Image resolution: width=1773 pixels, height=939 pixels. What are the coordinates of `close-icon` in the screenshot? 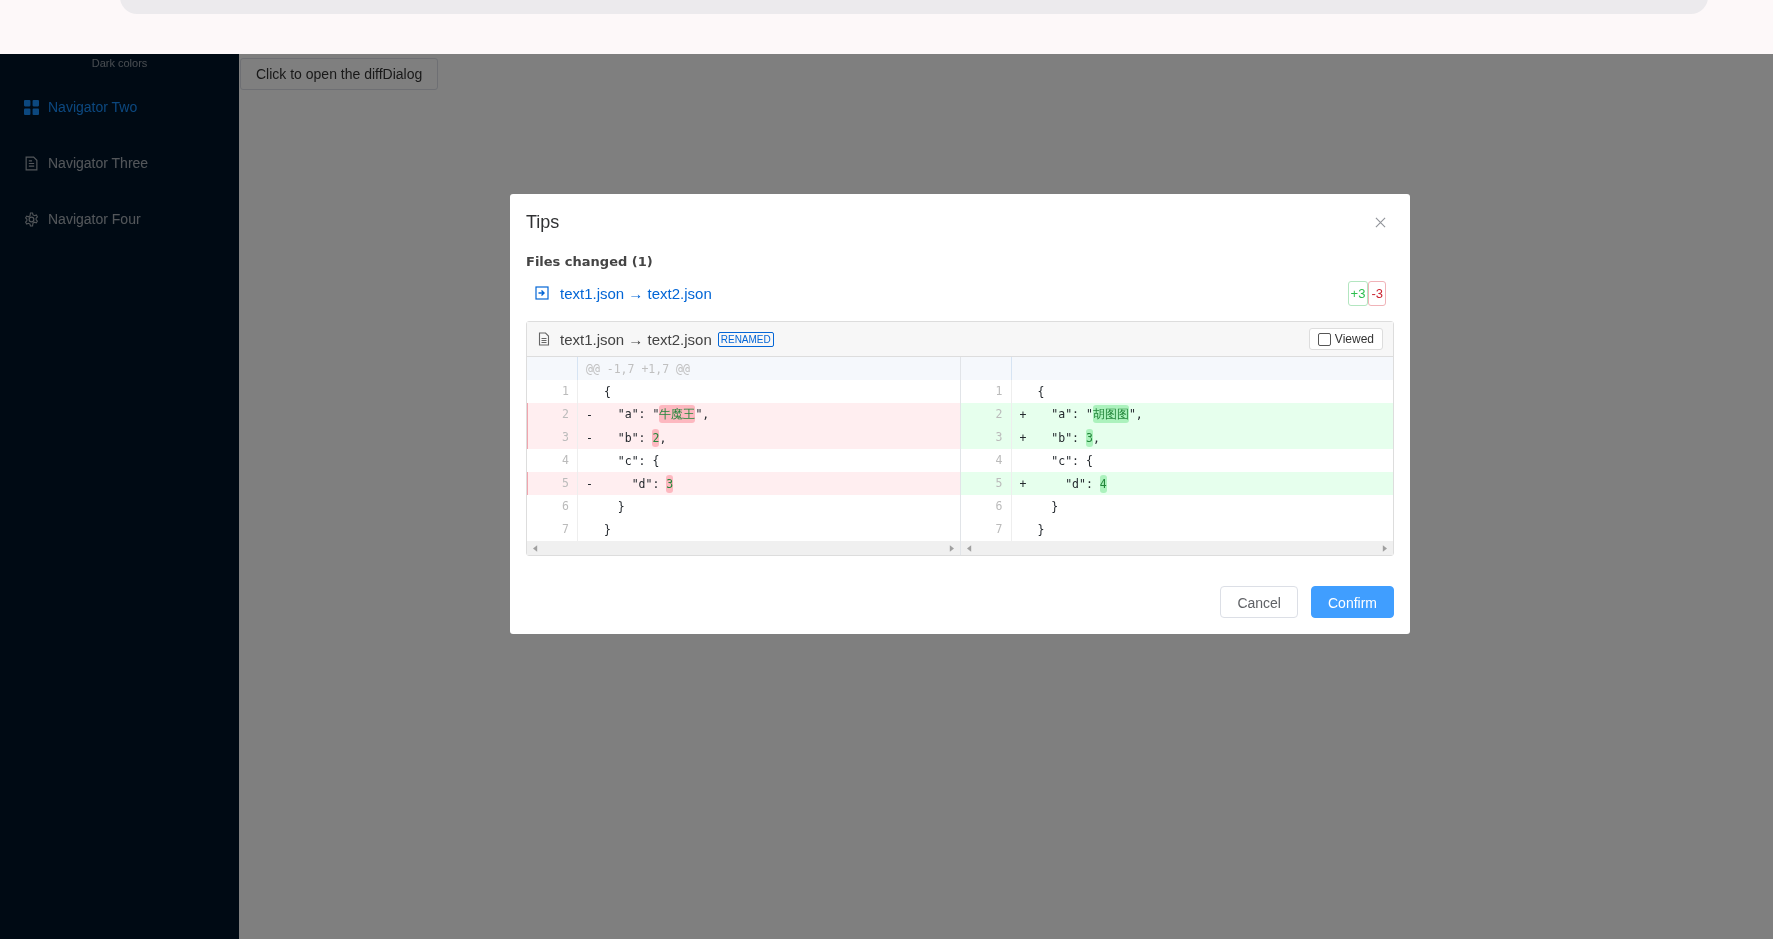 It's located at (1380, 222).